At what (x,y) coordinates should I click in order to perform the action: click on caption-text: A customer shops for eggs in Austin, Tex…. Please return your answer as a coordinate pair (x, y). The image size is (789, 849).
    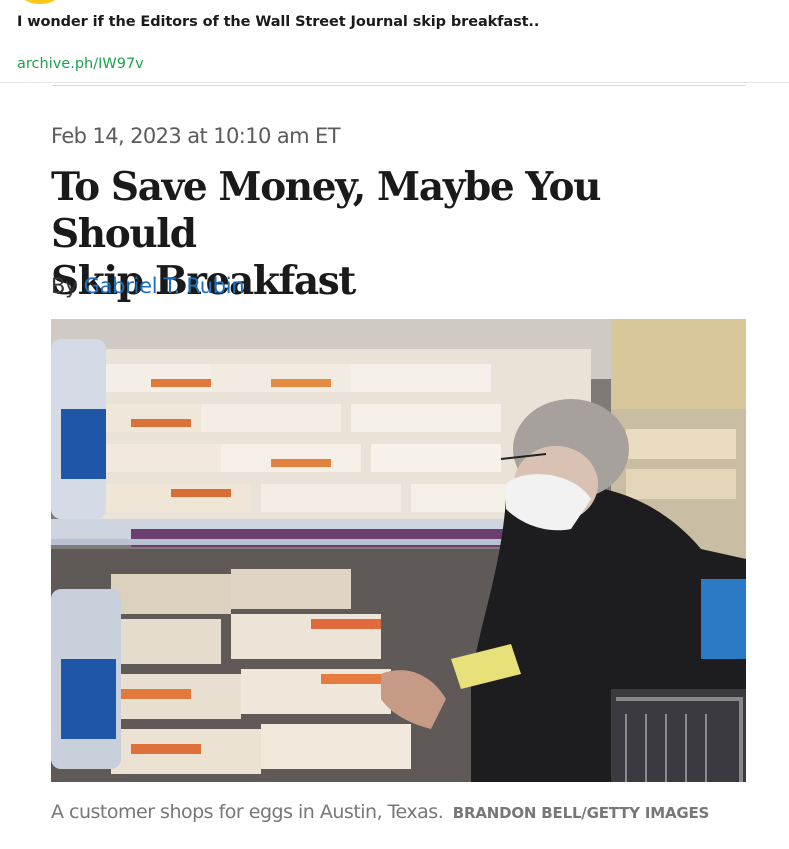
    Looking at the image, I should click on (247, 812).